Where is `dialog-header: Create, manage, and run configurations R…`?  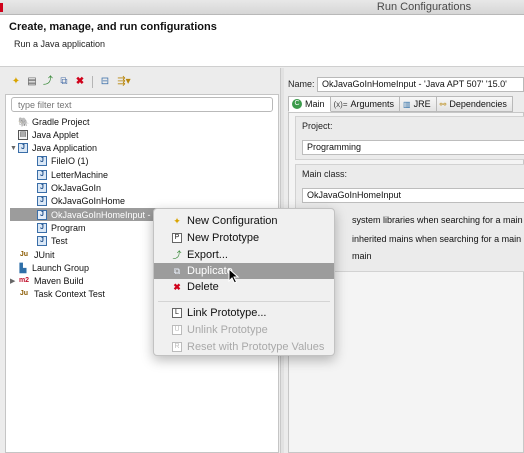
dialog-header: Create, manage, and run configurations R… is located at coordinates (262, 41).